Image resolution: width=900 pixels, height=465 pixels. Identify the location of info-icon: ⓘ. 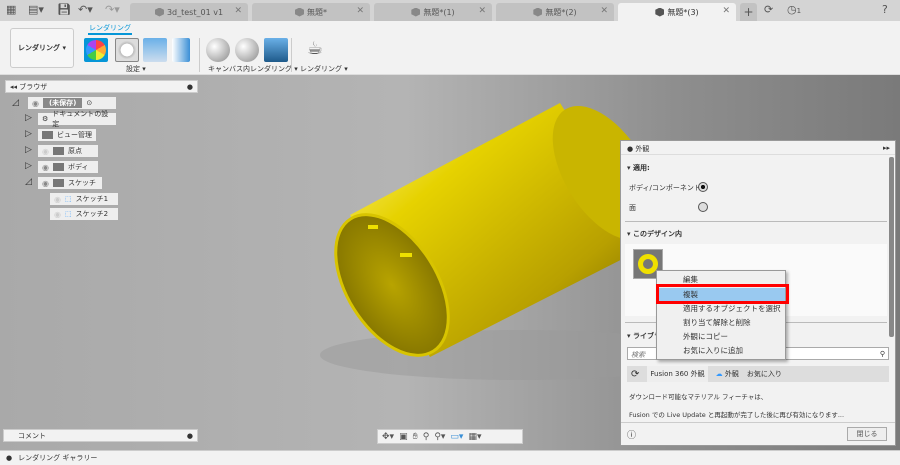
(631, 434).